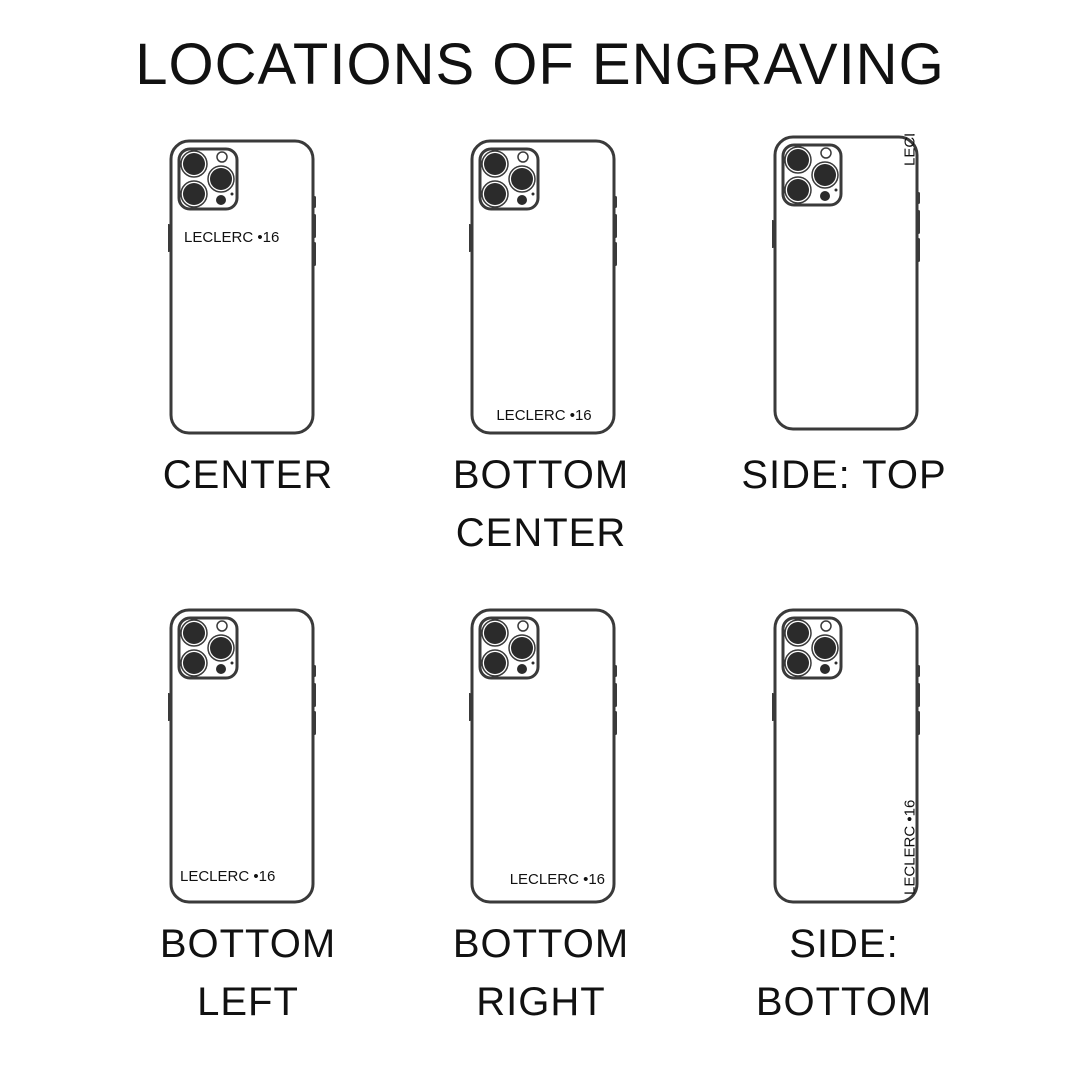 This screenshot has height=1080, width=1080. What do you see at coordinates (541, 504) in the screenshot?
I see `option-label: BOTTOM CENTER` at bounding box center [541, 504].